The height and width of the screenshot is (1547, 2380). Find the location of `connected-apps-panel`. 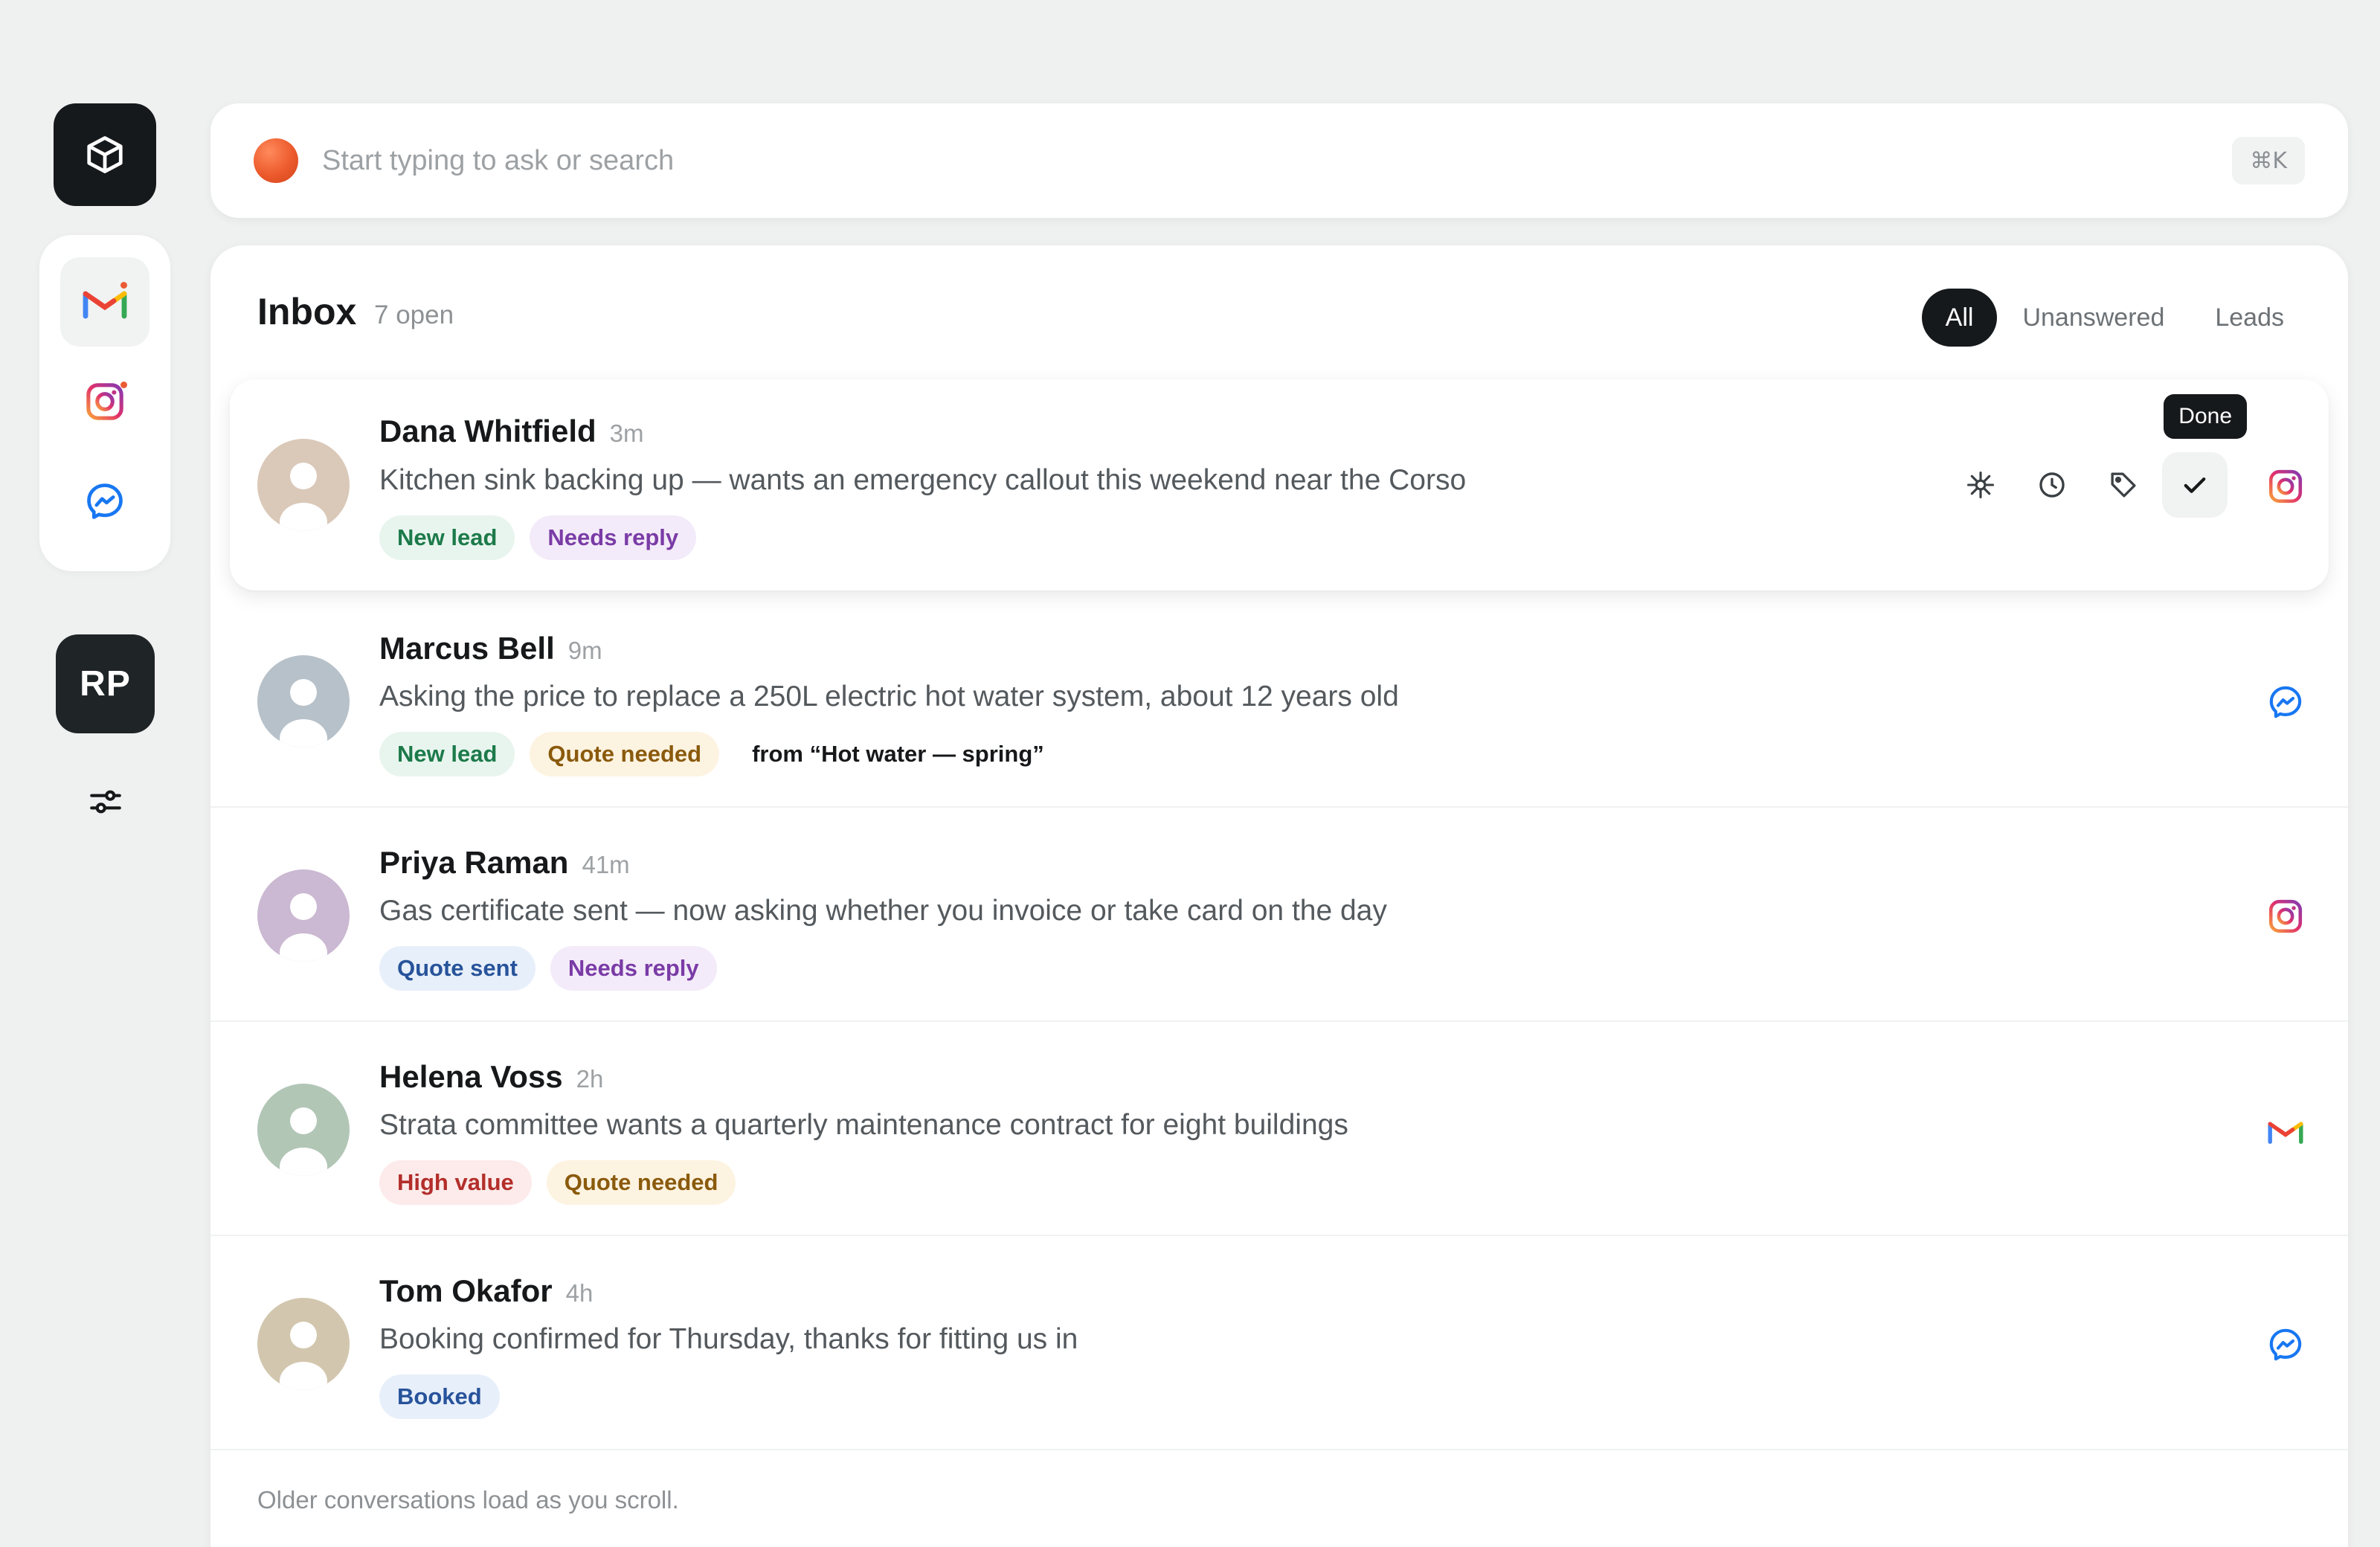

connected-apps-panel is located at coordinates (105, 403).